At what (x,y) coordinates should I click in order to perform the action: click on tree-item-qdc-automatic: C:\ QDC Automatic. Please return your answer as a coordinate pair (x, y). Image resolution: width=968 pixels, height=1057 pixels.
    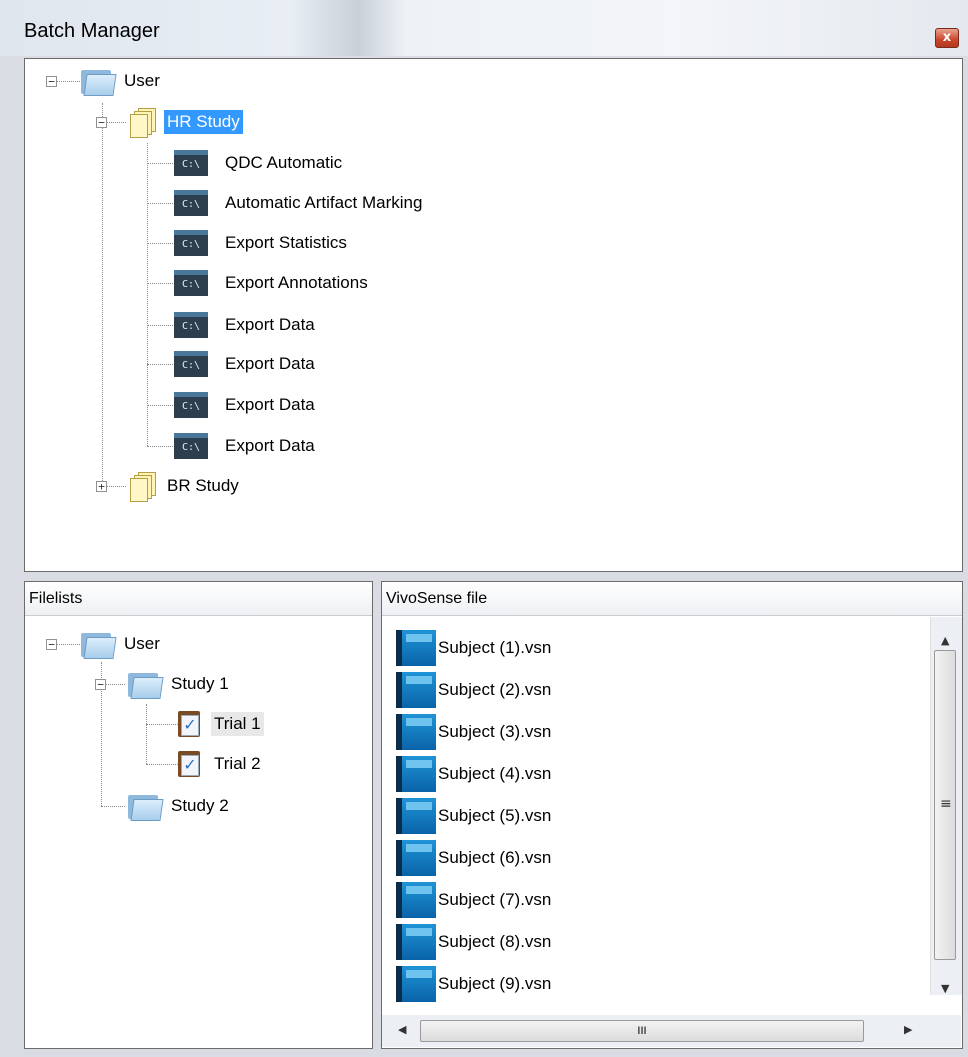
    Looking at the image, I should click on (259, 163).